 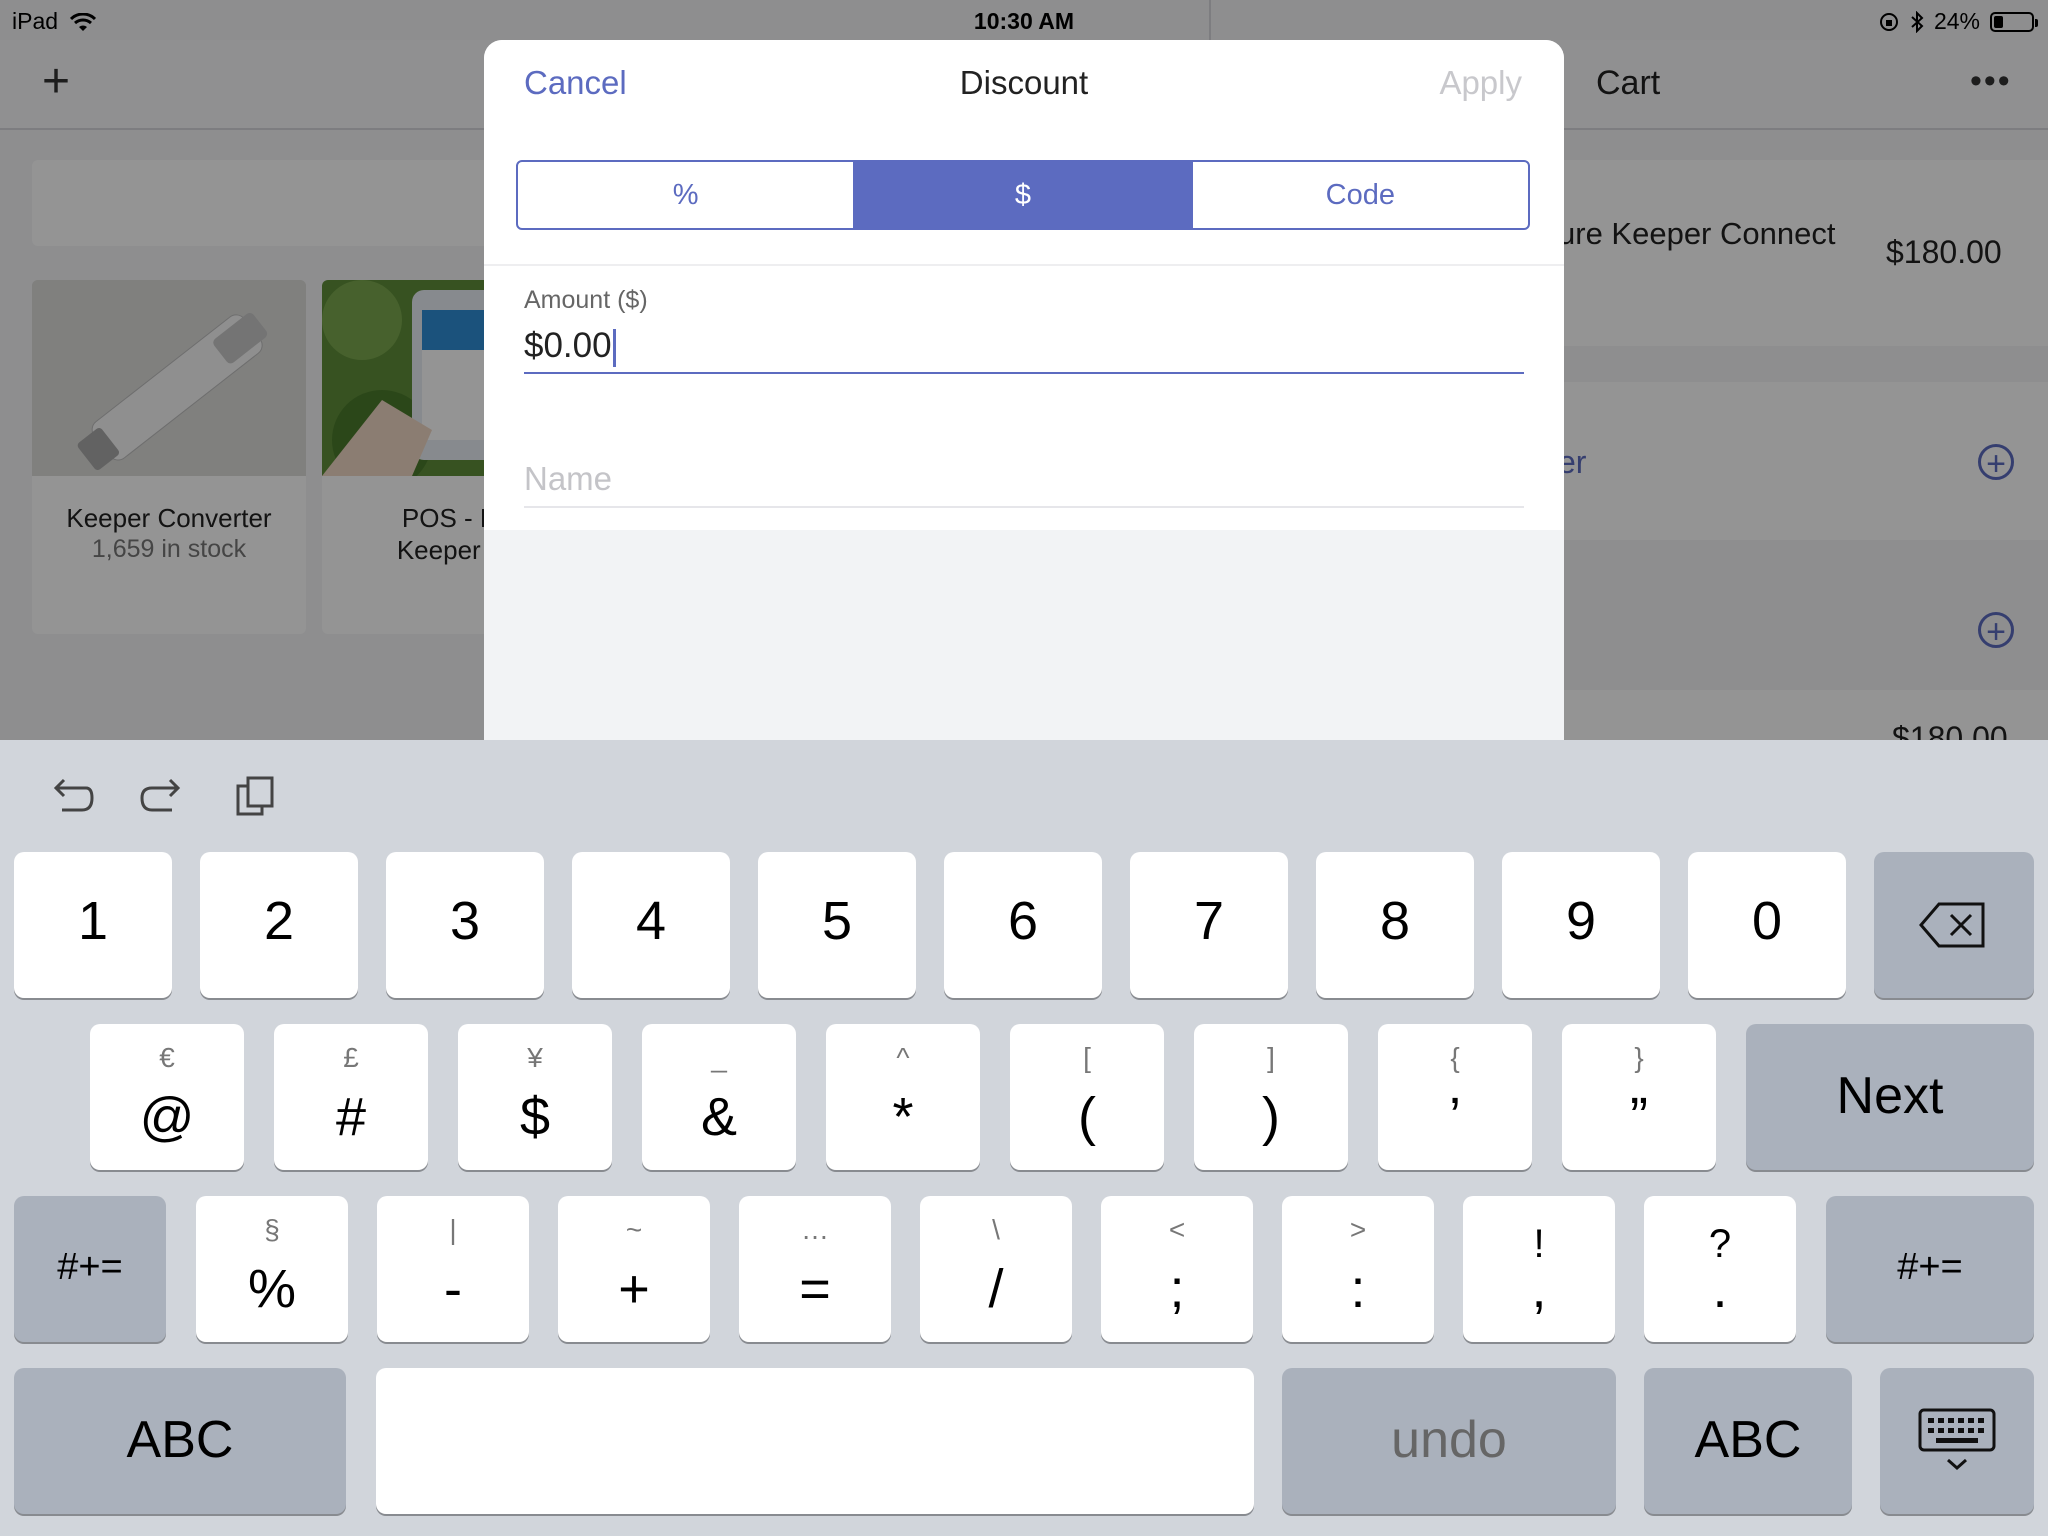 What do you see at coordinates (465, 925) in the screenshot?
I see `key-3: 3` at bounding box center [465, 925].